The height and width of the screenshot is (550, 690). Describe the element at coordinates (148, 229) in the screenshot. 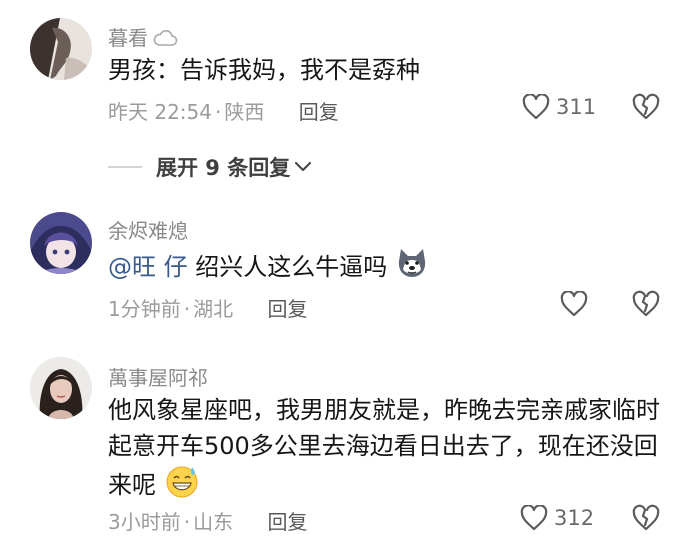

I see `username: 余烬难熄` at that location.